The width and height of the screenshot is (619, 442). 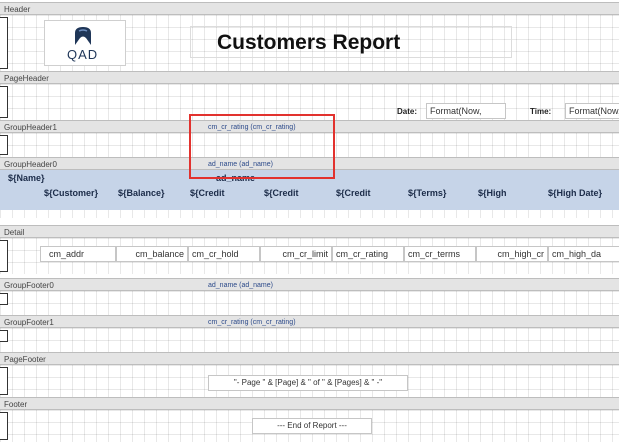 I want to click on band-page-header: PageHeader, so click(x=309, y=77).